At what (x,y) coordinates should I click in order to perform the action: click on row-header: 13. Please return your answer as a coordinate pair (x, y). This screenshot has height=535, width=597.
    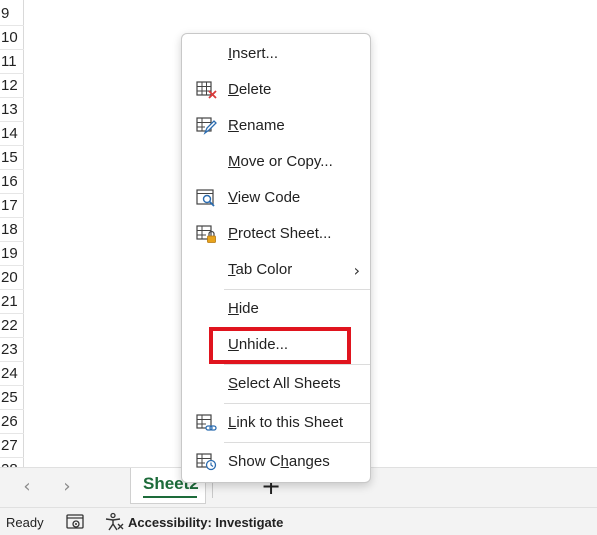
    Looking at the image, I should click on (12, 110).